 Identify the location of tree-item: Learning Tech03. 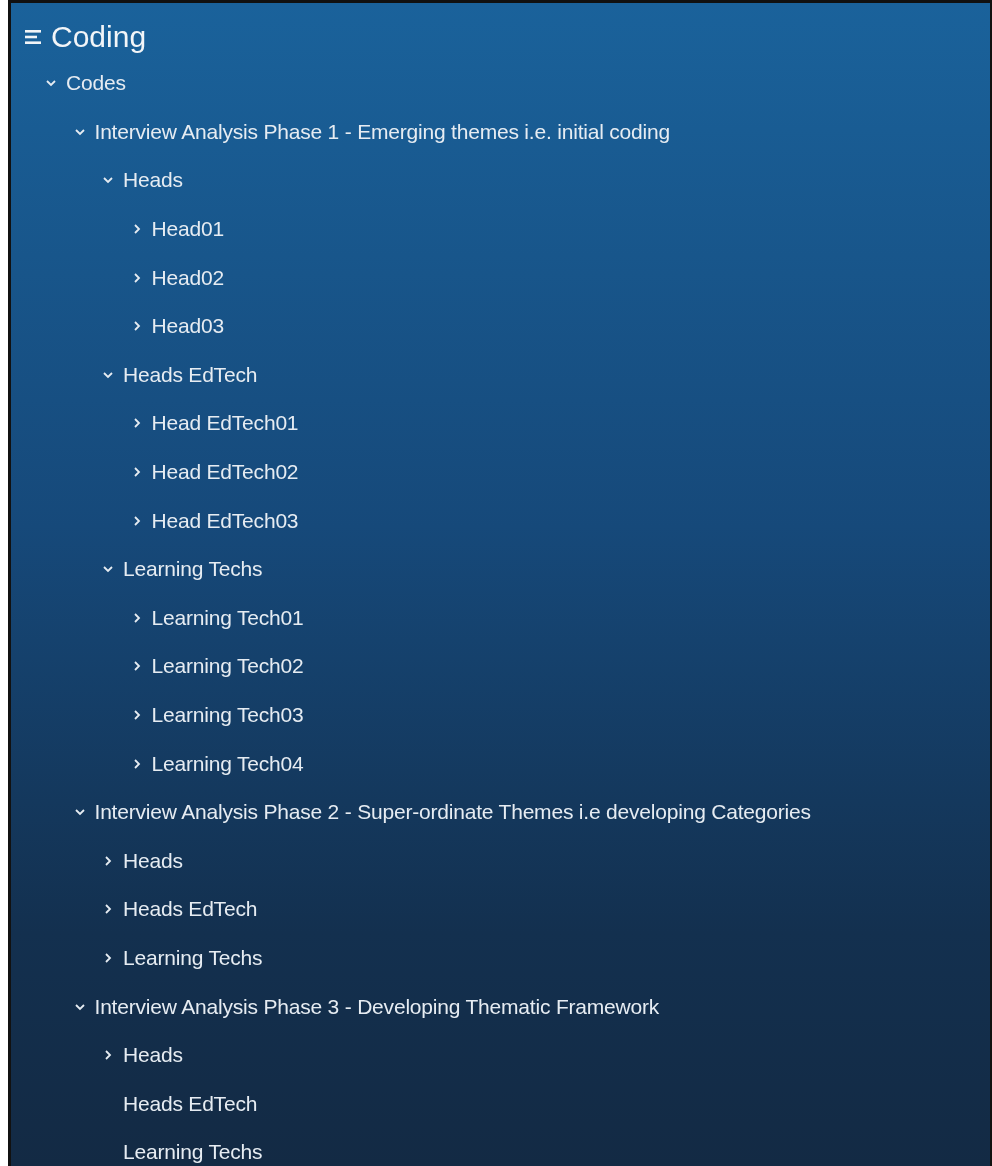
(227, 715).